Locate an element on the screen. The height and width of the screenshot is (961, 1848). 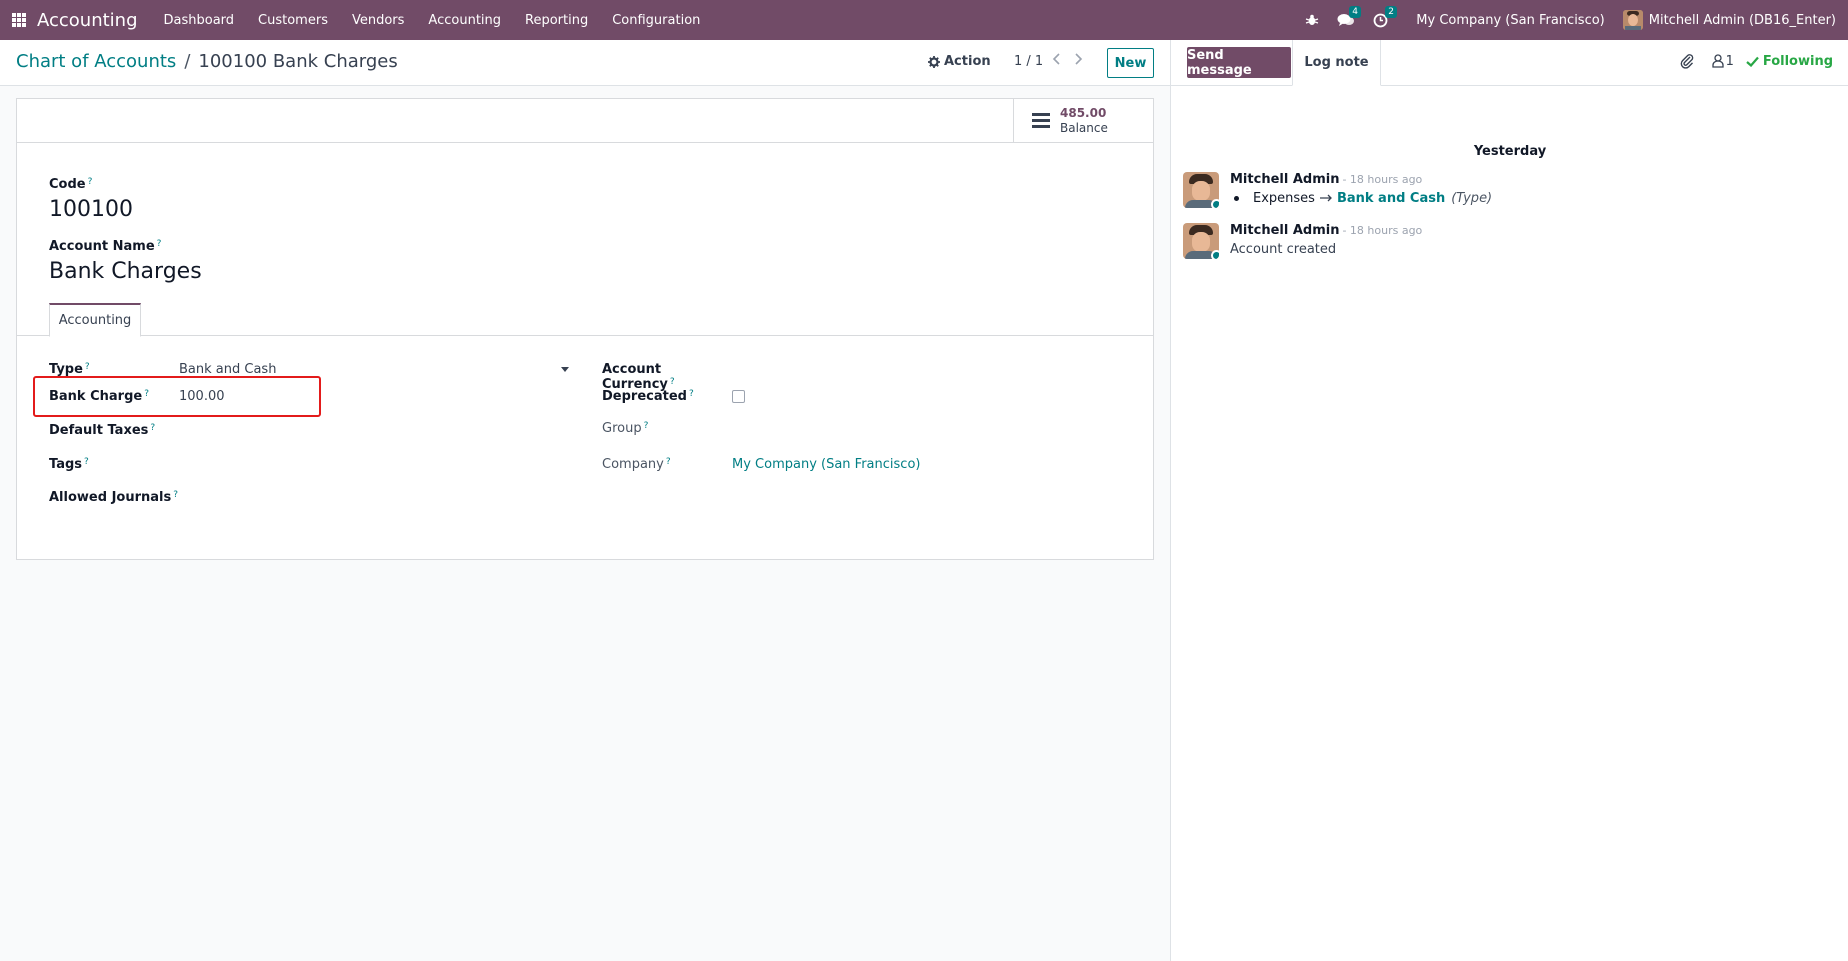
breadcrumb-current-record: 100100 Bank Charges is located at coordinates (298, 61).